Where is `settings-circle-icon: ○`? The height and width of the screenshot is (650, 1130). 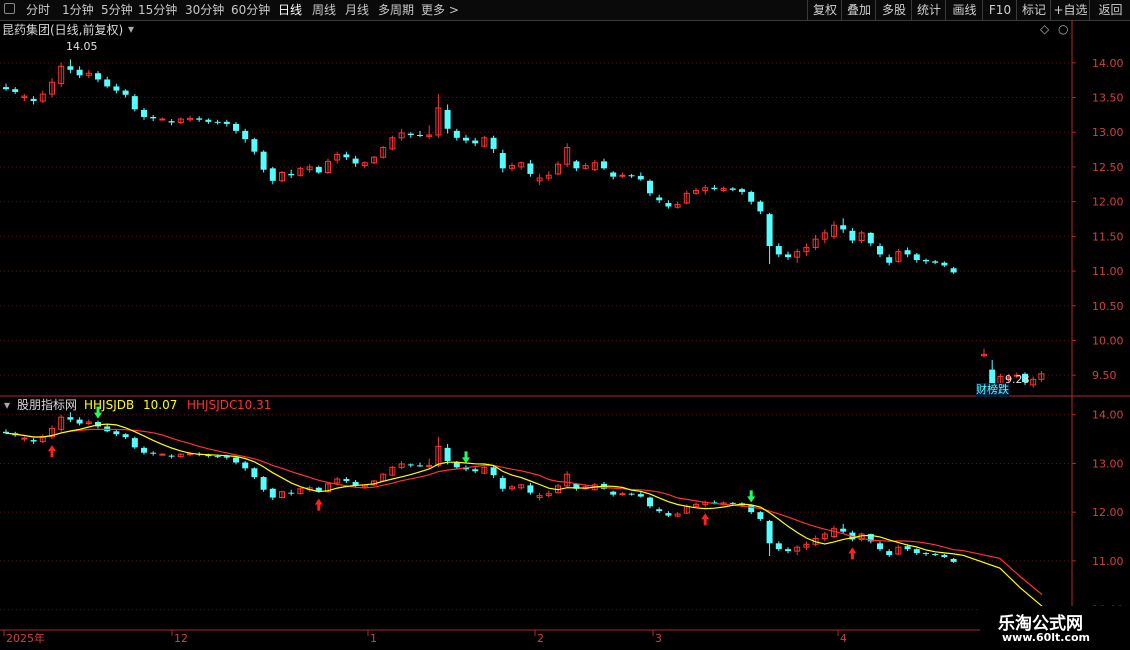 settings-circle-icon: ○ is located at coordinates (1063, 29).